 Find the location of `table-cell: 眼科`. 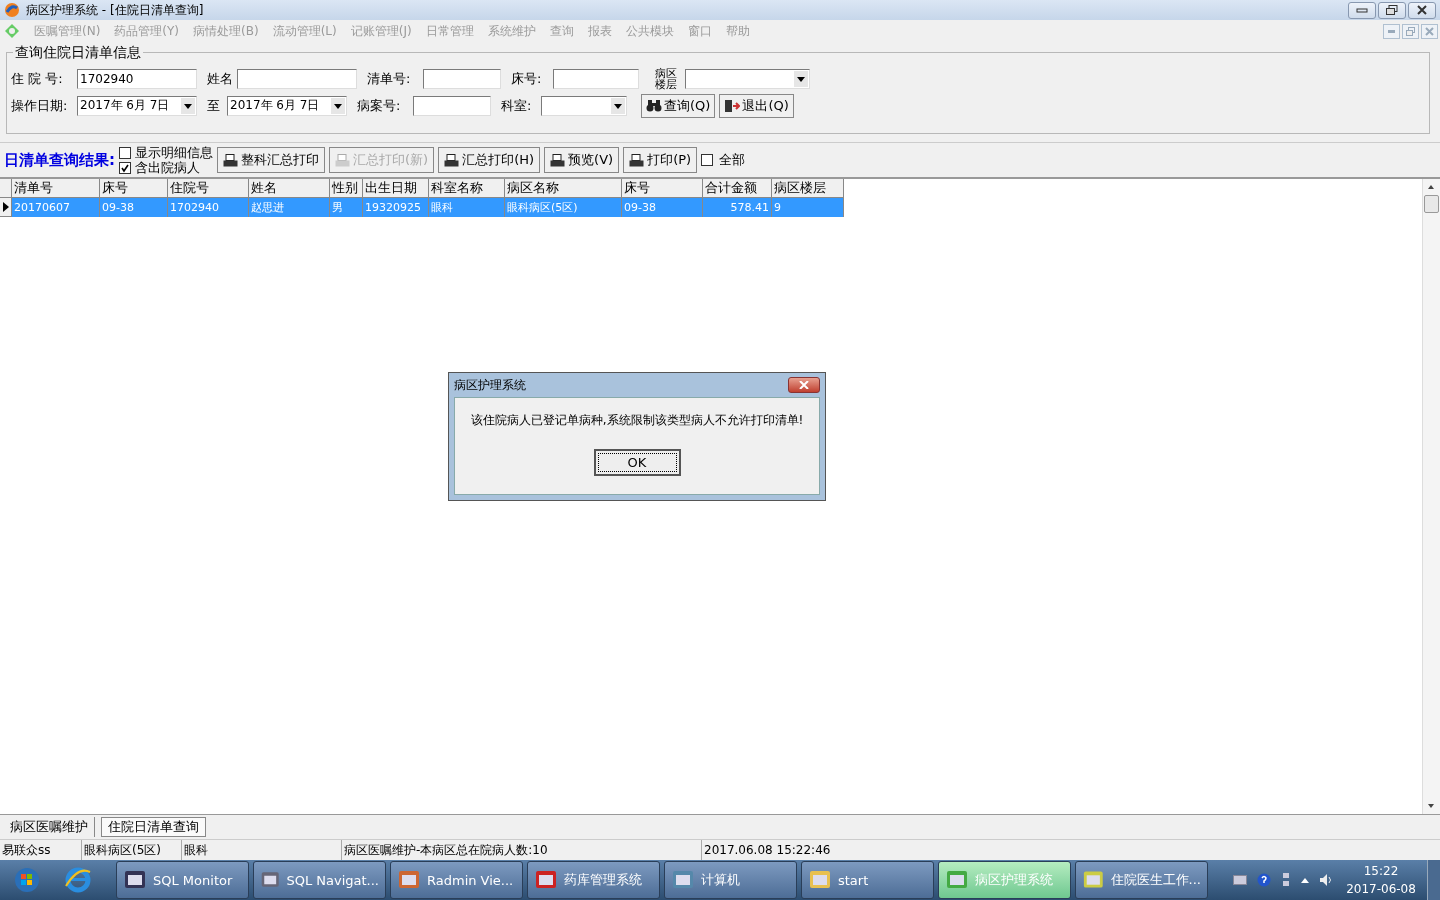

table-cell: 眼科 is located at coordinates (467, 207).